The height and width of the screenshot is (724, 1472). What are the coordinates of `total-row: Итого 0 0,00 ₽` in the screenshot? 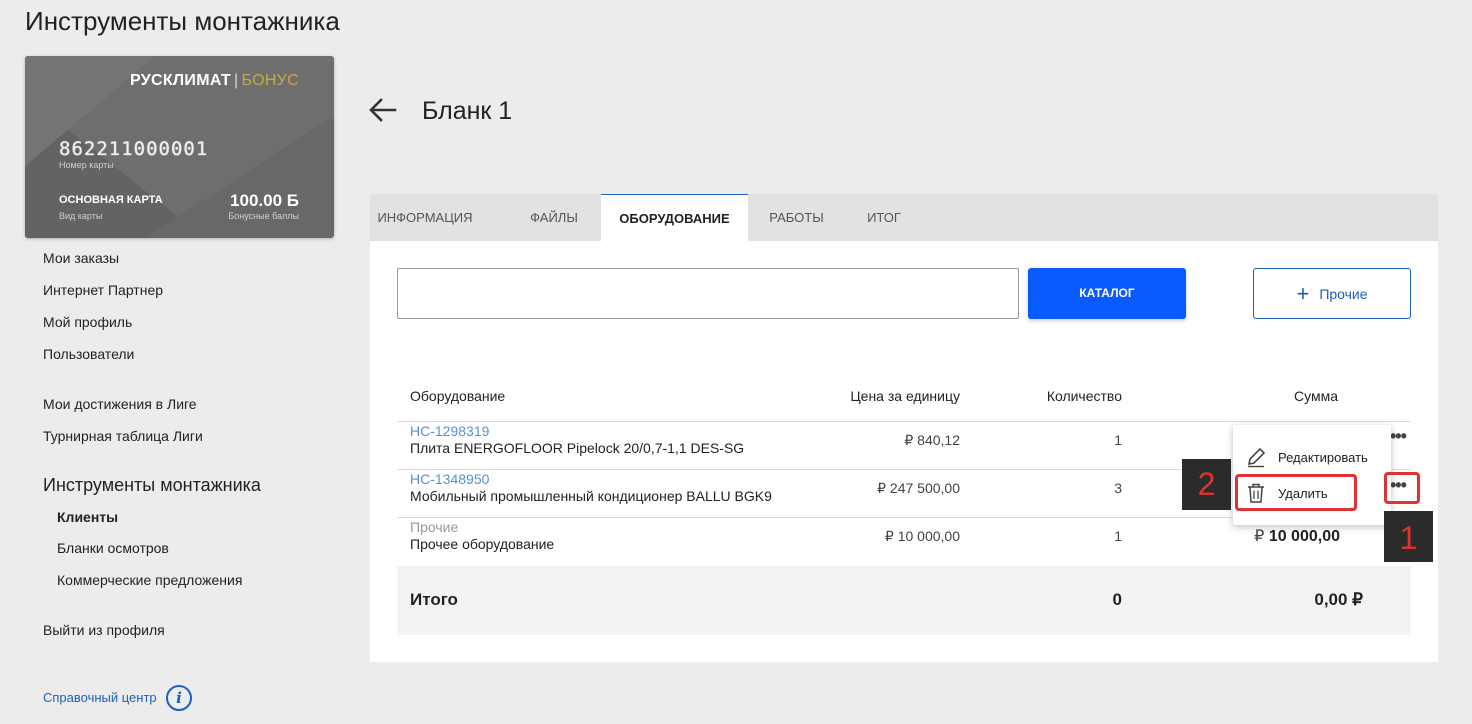 It's located at (904, 600).